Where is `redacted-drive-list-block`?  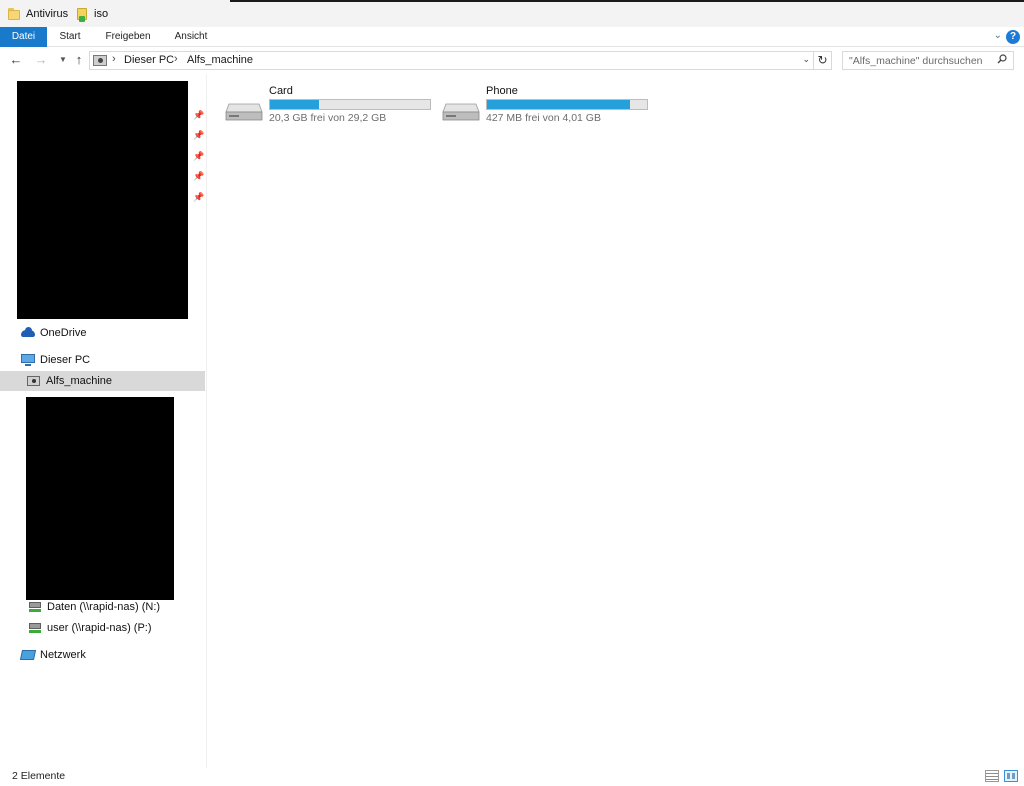
redacted-drive-list-block is located at coordinates (100, 498).